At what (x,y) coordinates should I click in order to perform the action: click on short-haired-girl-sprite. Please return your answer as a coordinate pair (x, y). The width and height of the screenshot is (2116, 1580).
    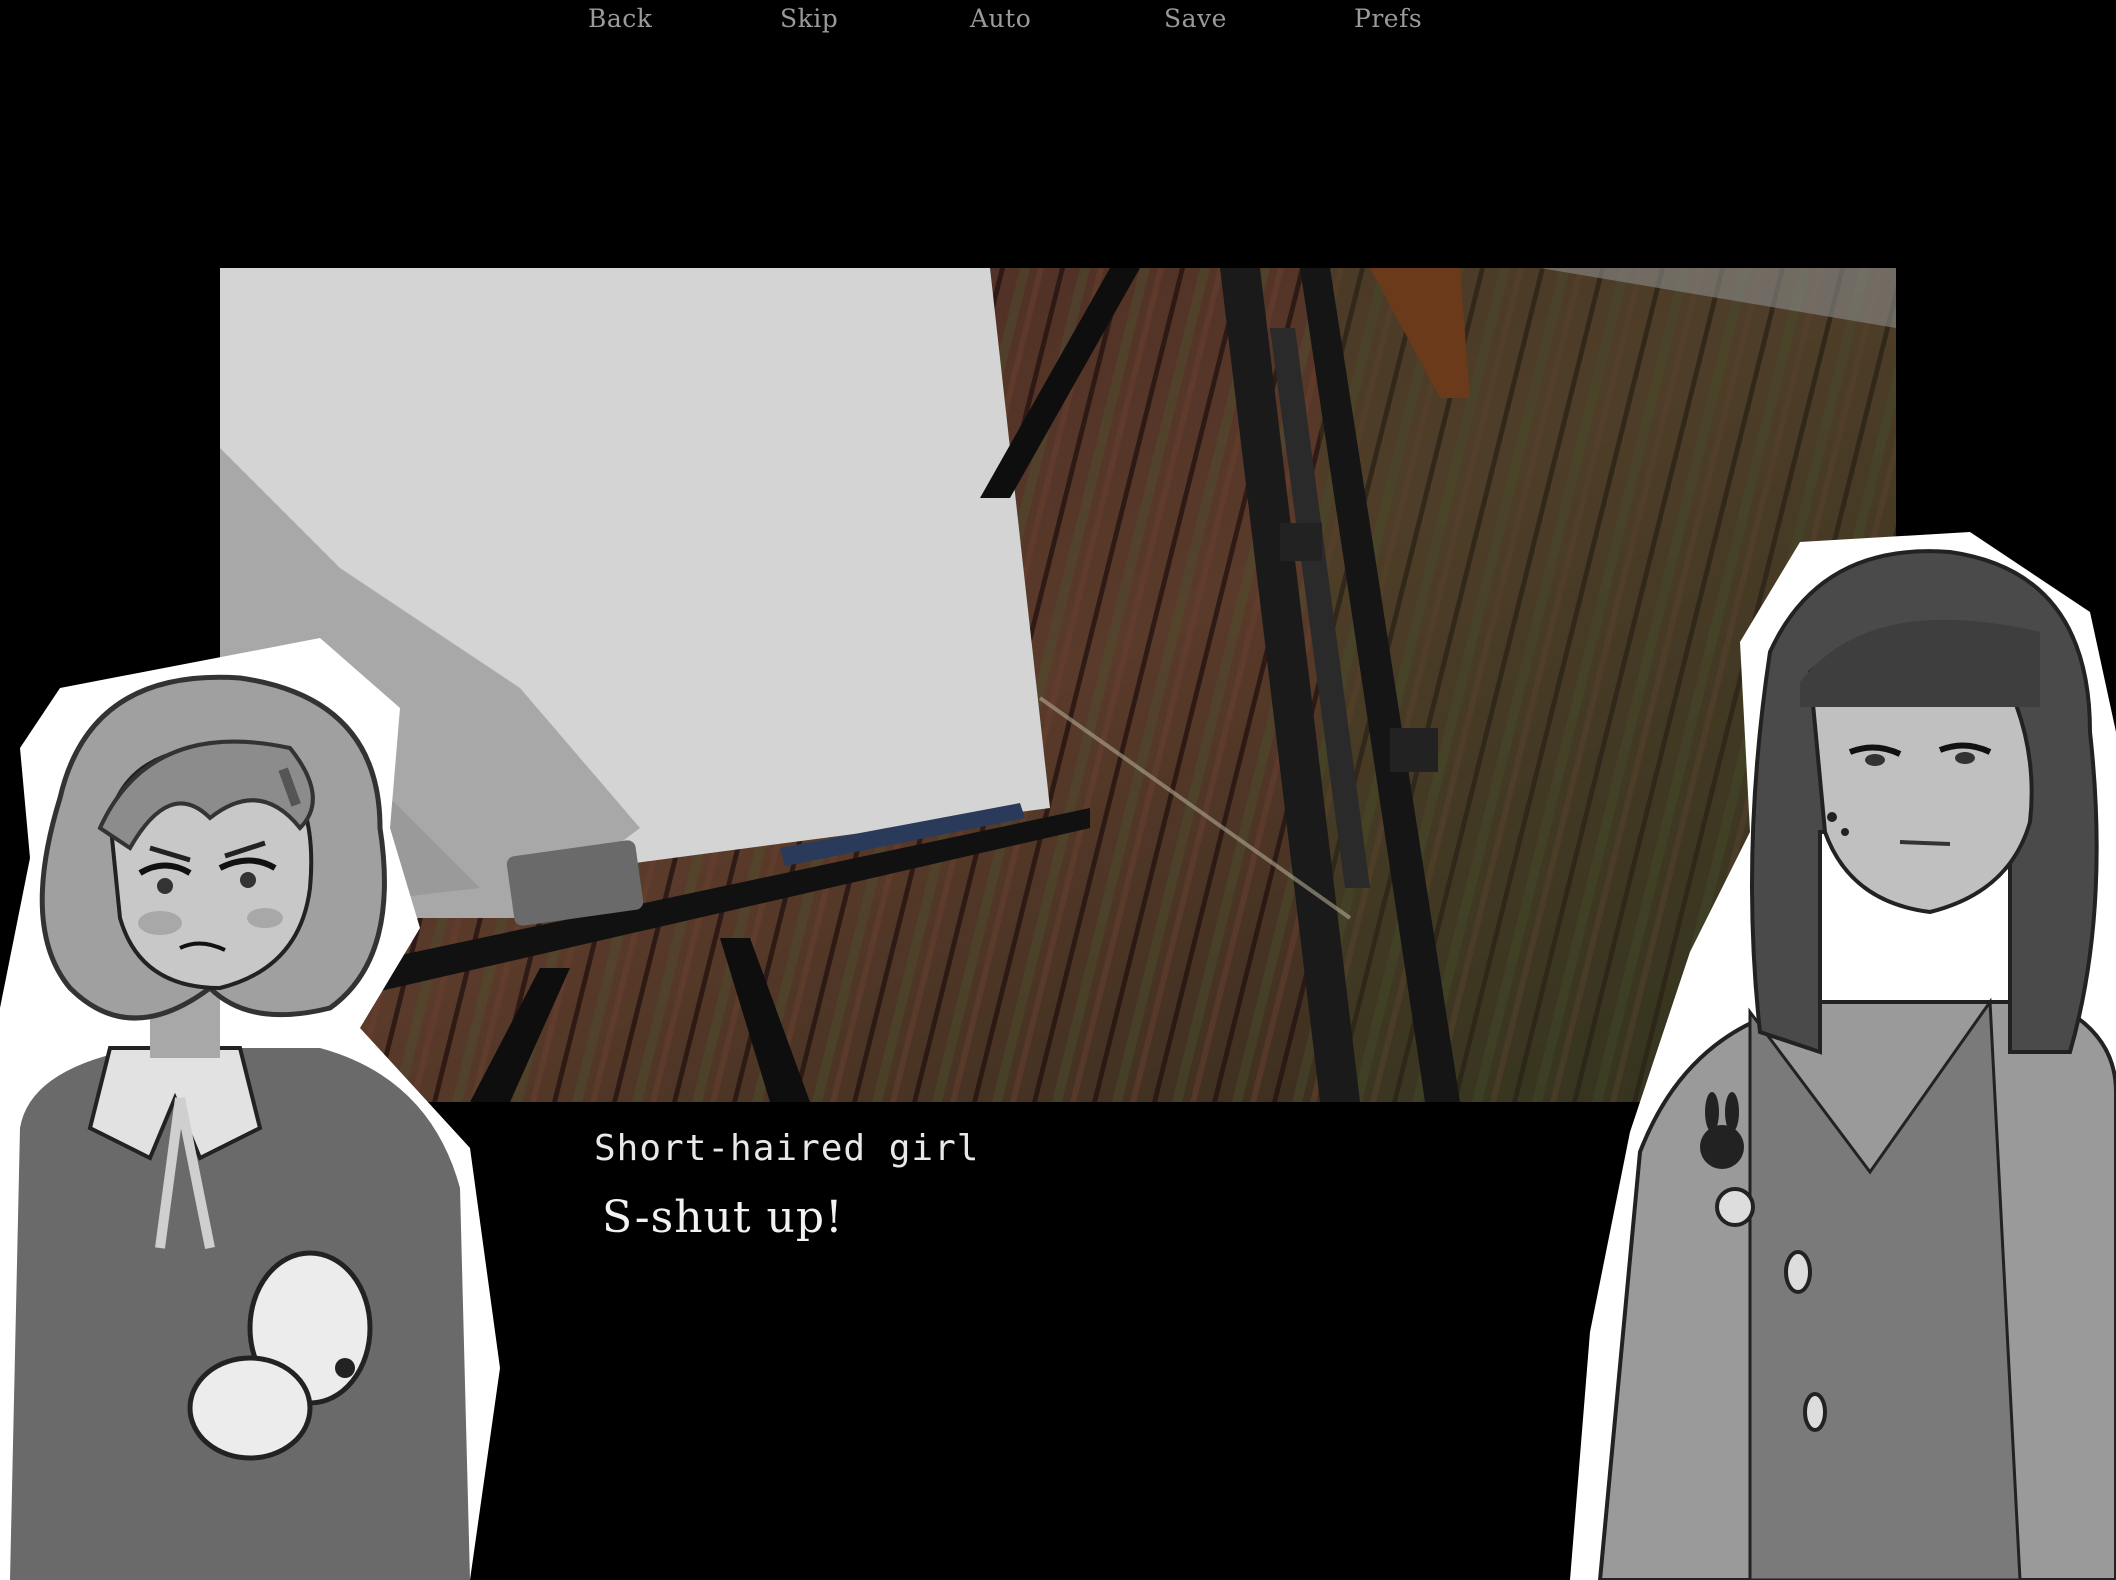
    Looking at the image, I should click on (255, 1104).